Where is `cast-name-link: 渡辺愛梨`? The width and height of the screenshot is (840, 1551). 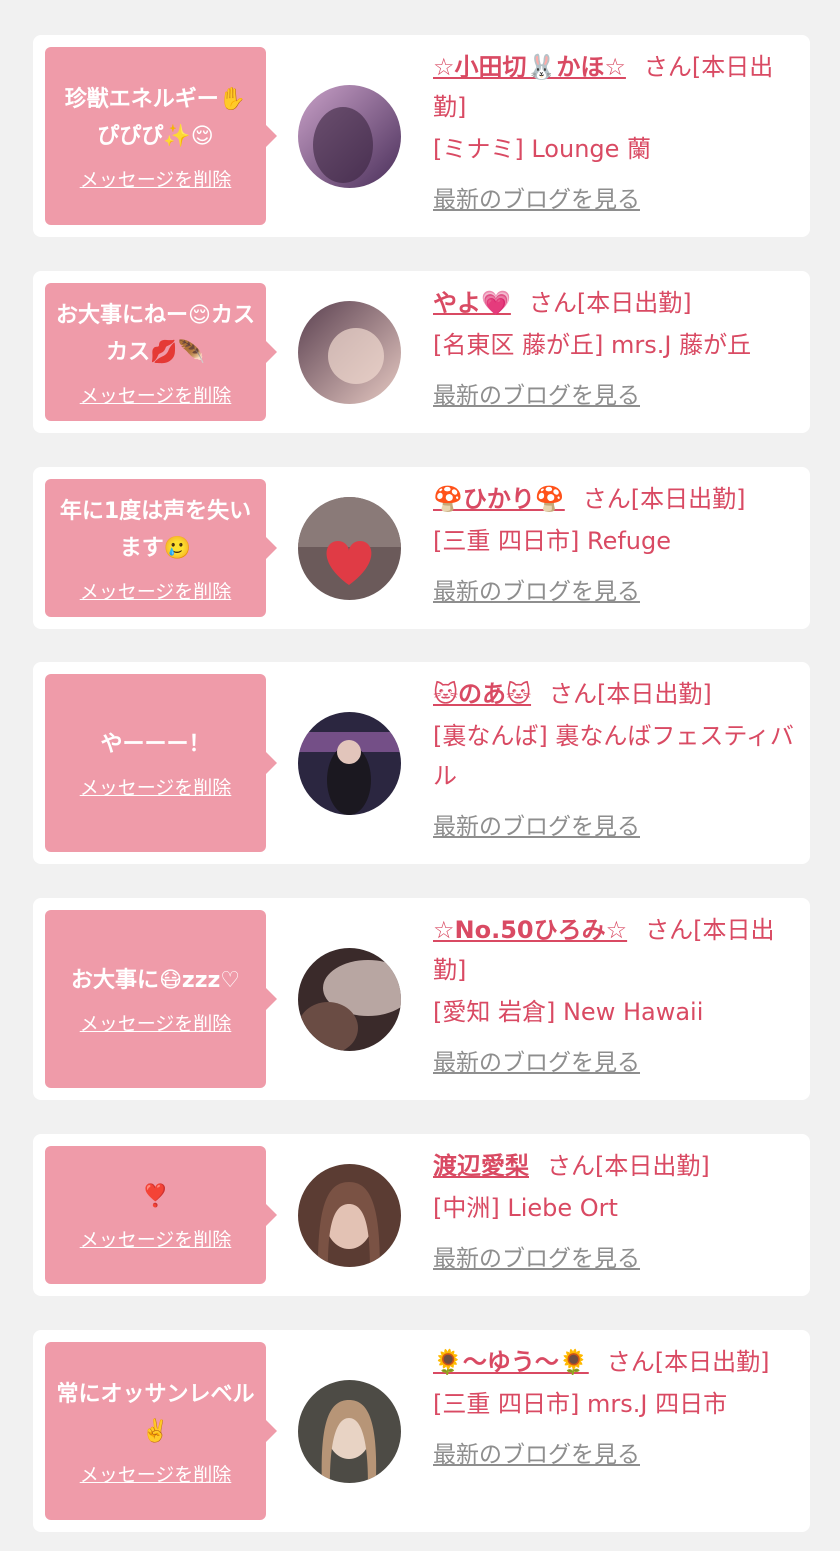
cast-name-link: 渡辺愛梨 is located at coordinates (481, 1166).